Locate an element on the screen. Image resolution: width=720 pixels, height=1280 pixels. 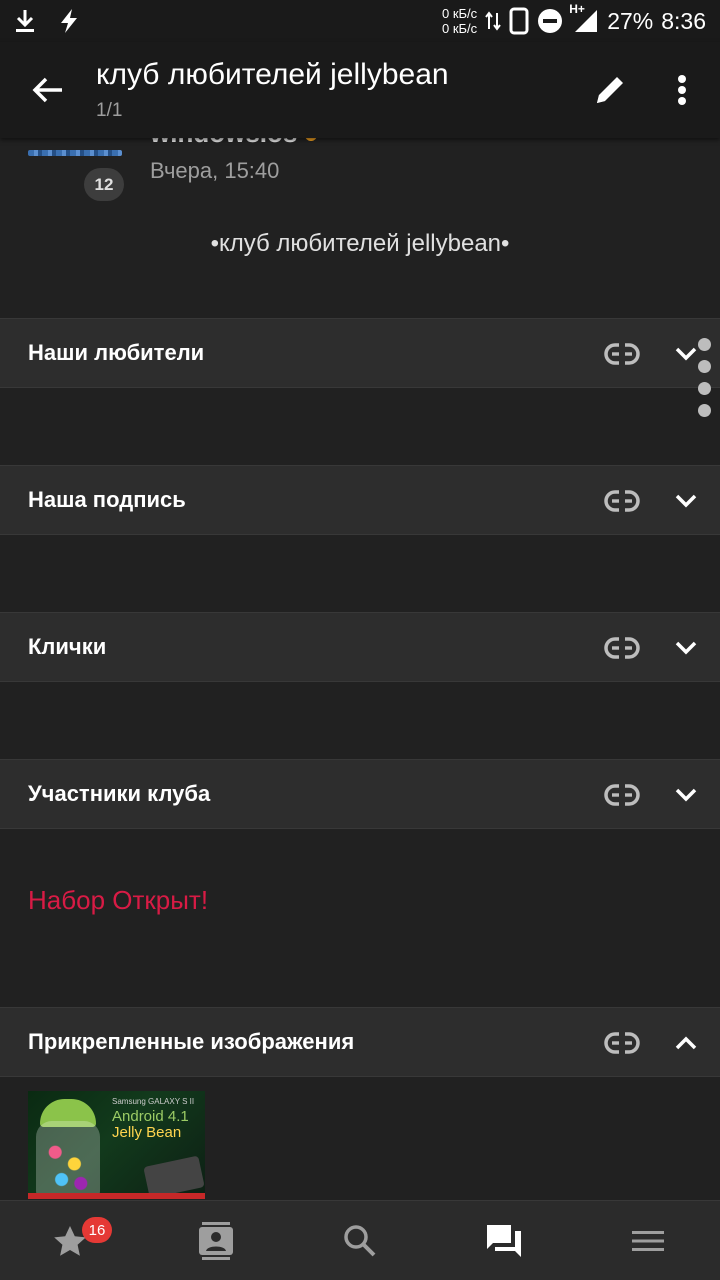
section-header-lovers: Наши любители is located at coordinates (360, 353).